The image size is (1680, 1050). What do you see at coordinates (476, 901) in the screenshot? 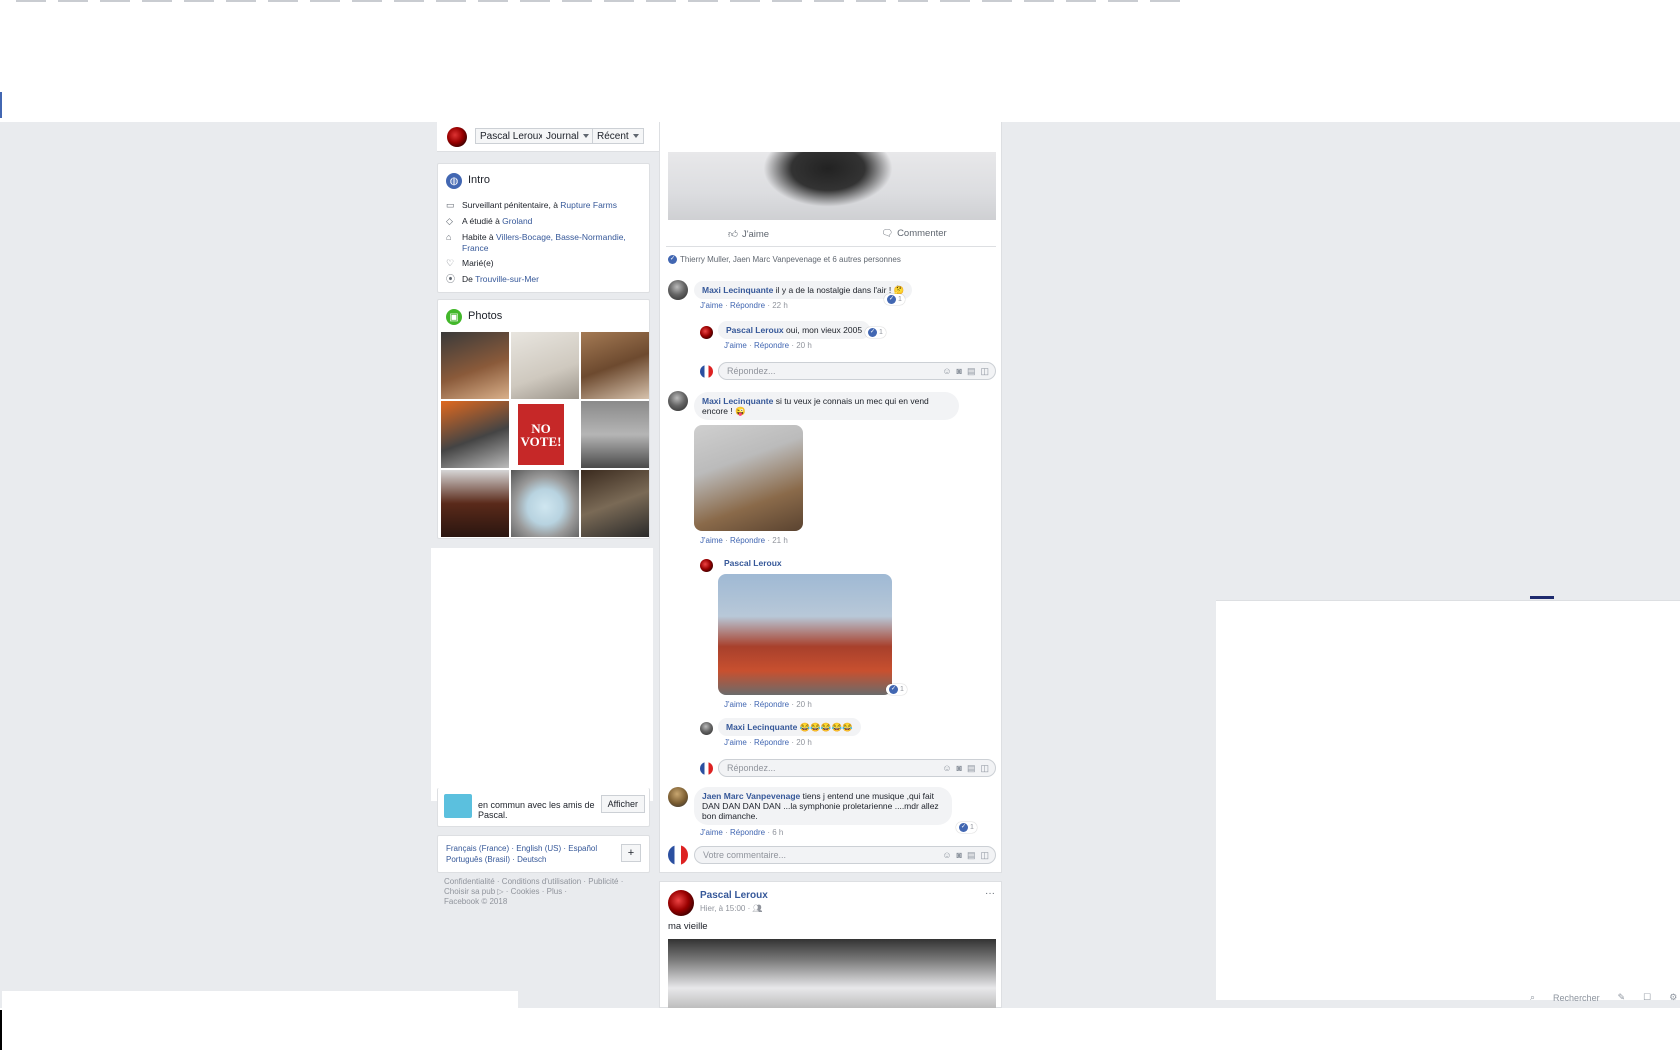
I see `footer-copyright: Facebook © 2018` at bounding box center [476, 901].